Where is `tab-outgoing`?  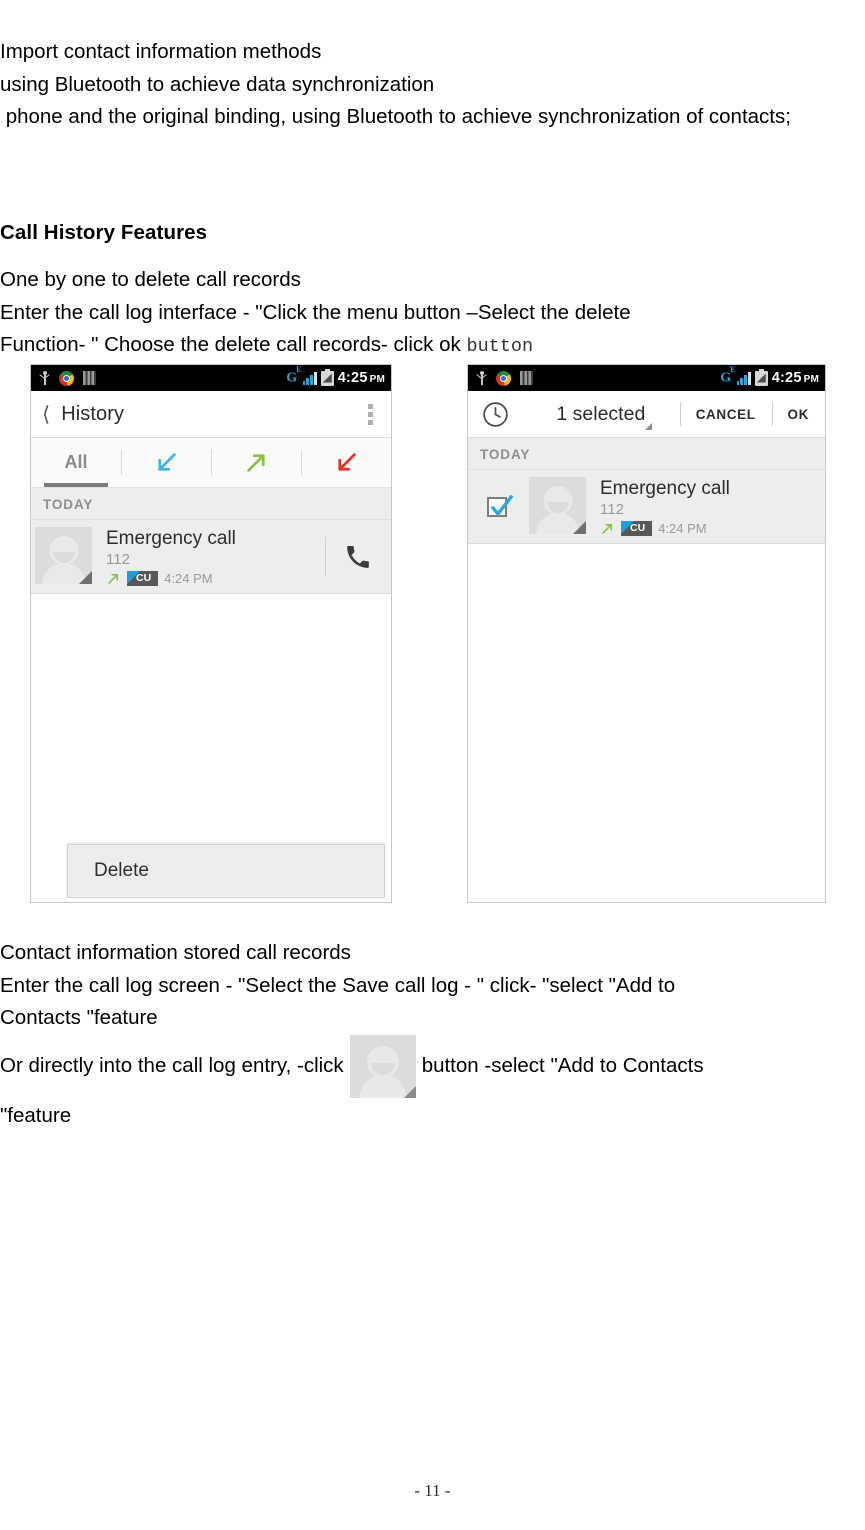 tab-outgoing is located at coordinates (256, 462).